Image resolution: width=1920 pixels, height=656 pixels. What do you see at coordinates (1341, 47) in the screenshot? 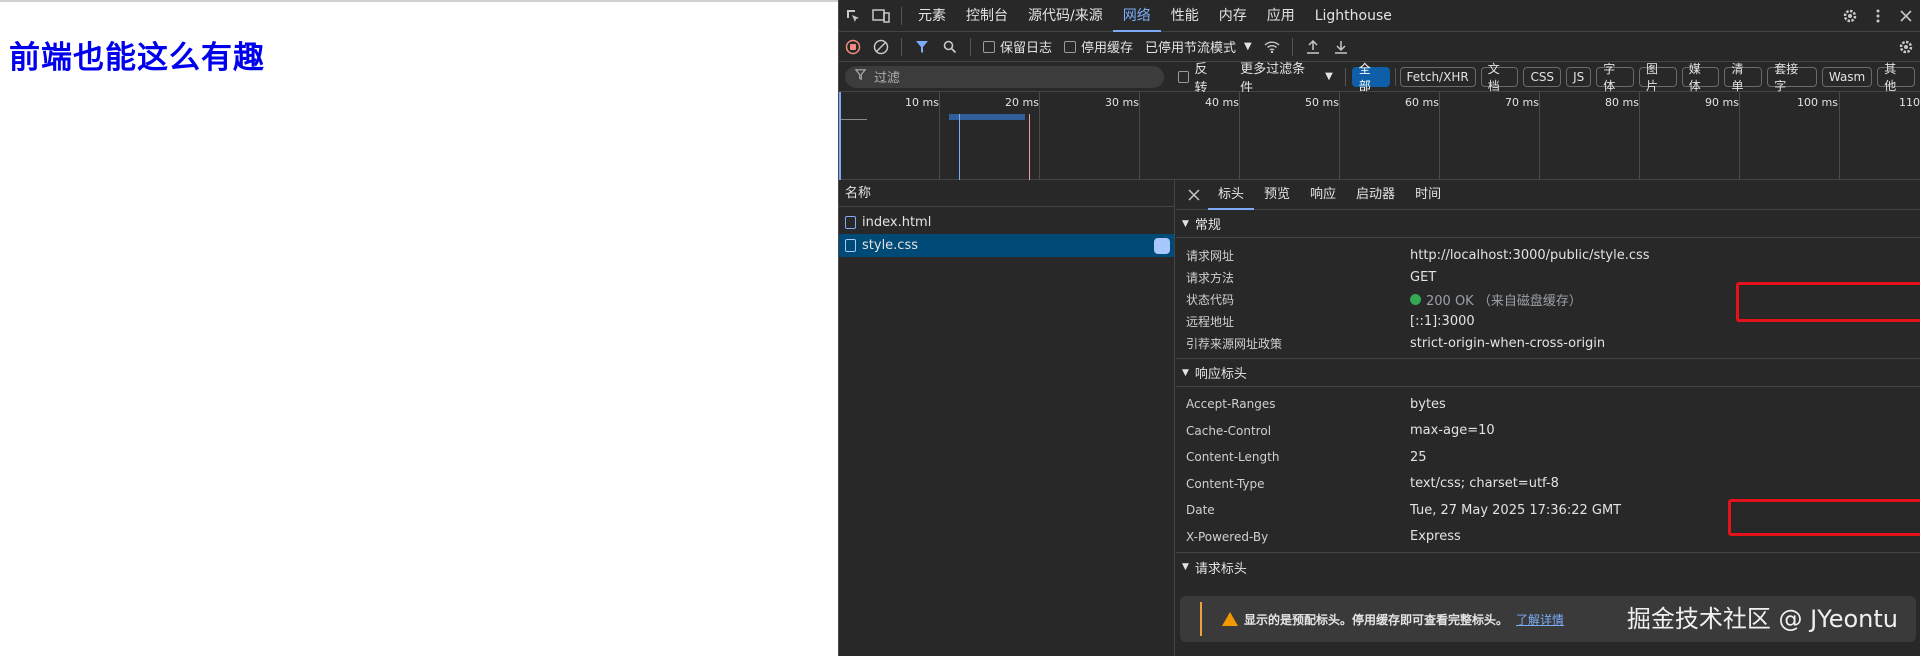
I see `export-har-icon` at bounding box center [1341, 47].